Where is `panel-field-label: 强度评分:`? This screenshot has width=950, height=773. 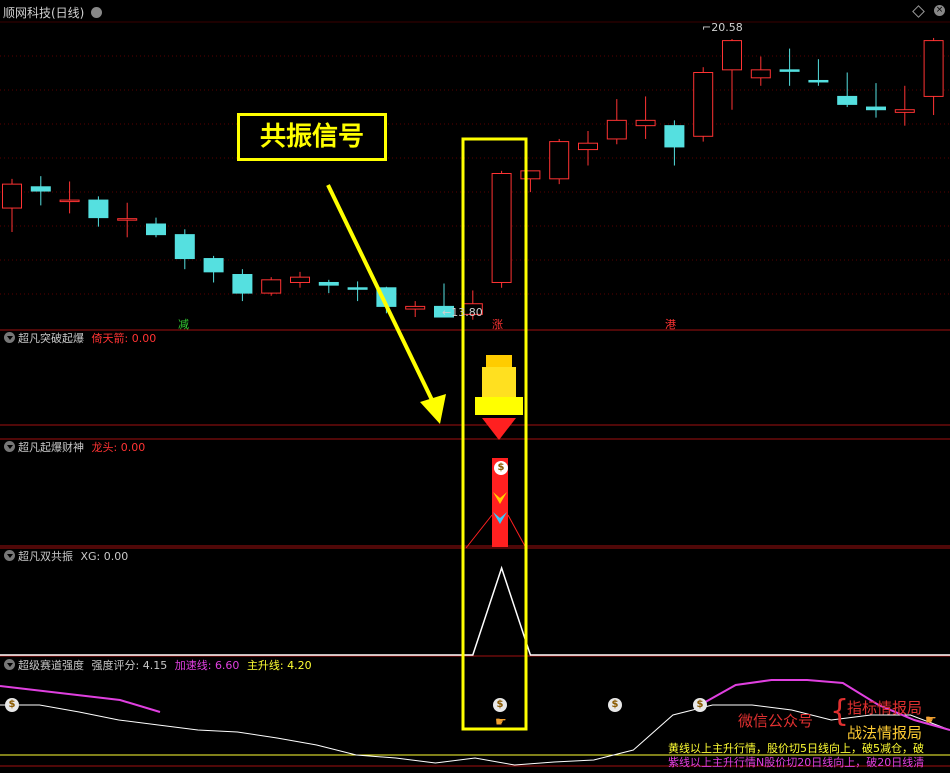 panel-field-label: 强度评分: is located at coordinates (115, 665).